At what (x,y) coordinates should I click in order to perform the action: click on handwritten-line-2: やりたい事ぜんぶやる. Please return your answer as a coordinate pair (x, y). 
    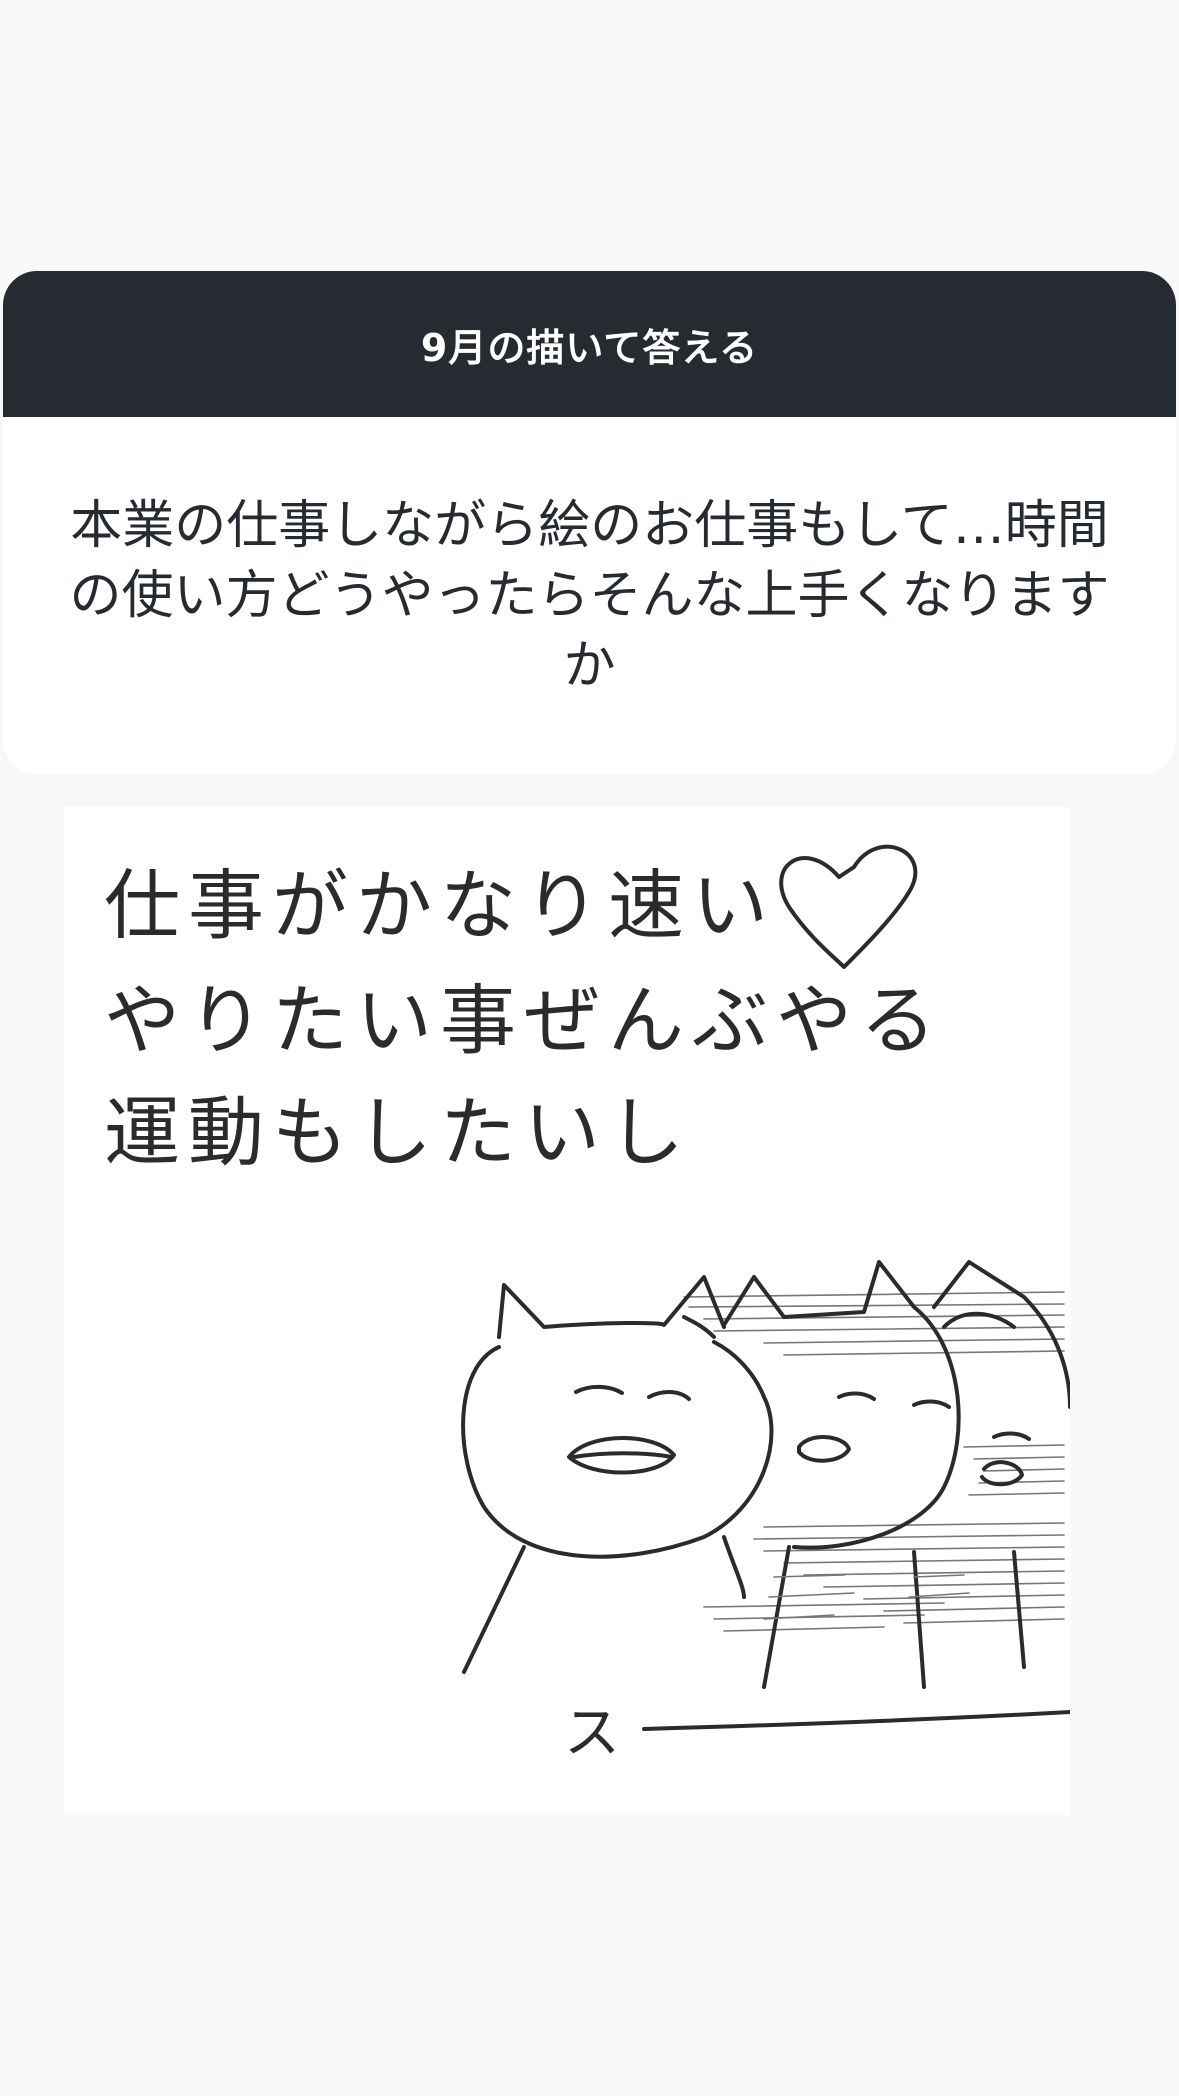
    Looking at the image, I should click on (524, 1020).